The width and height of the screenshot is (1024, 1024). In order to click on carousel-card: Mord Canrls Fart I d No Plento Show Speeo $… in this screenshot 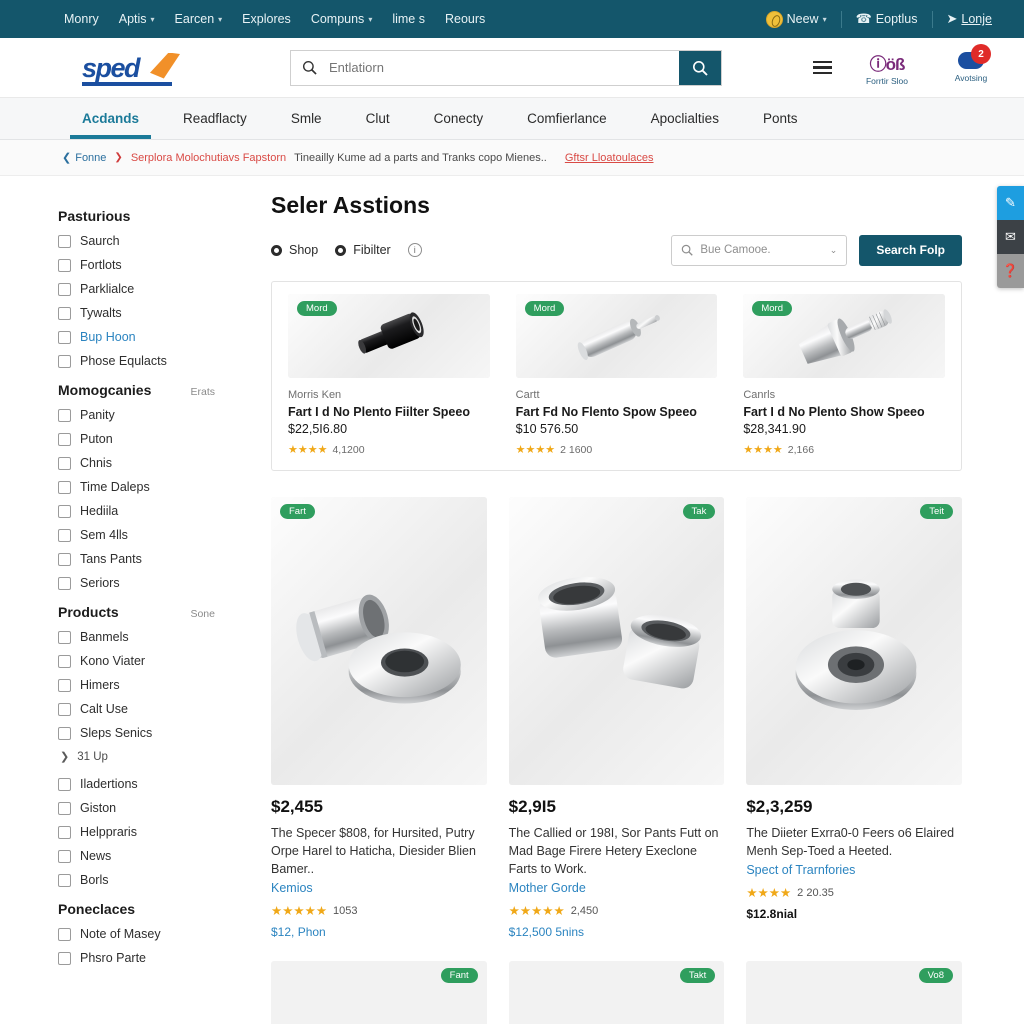, I will do `click(844, 375)`.